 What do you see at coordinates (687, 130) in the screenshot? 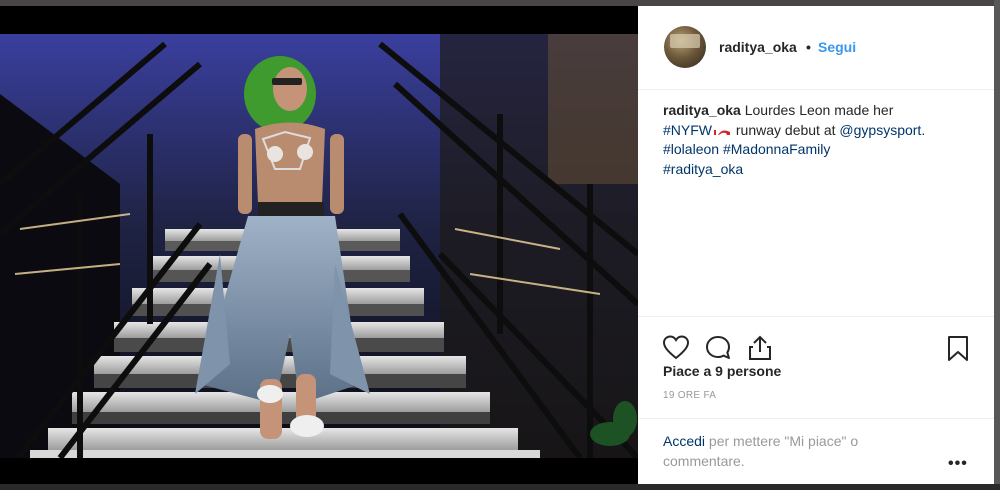
I see `hashtag-nyfw: #NYFW` at bounding box center [687, 130].